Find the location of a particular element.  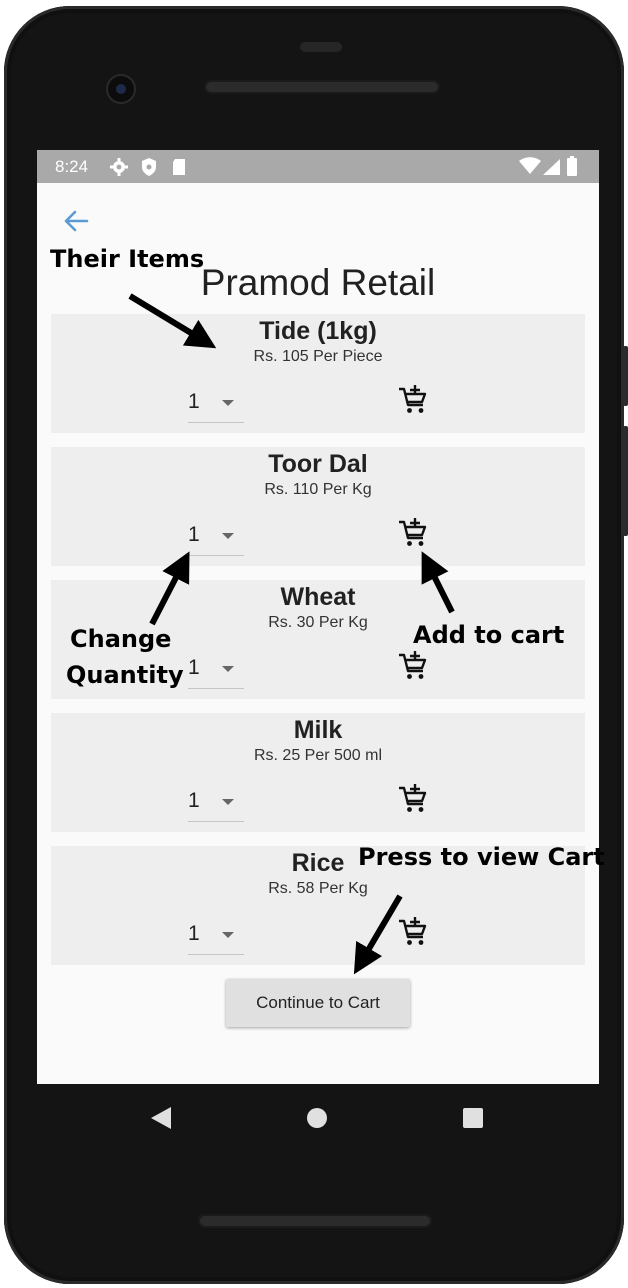

item-name: Milk is located at coordinates (318, 730).